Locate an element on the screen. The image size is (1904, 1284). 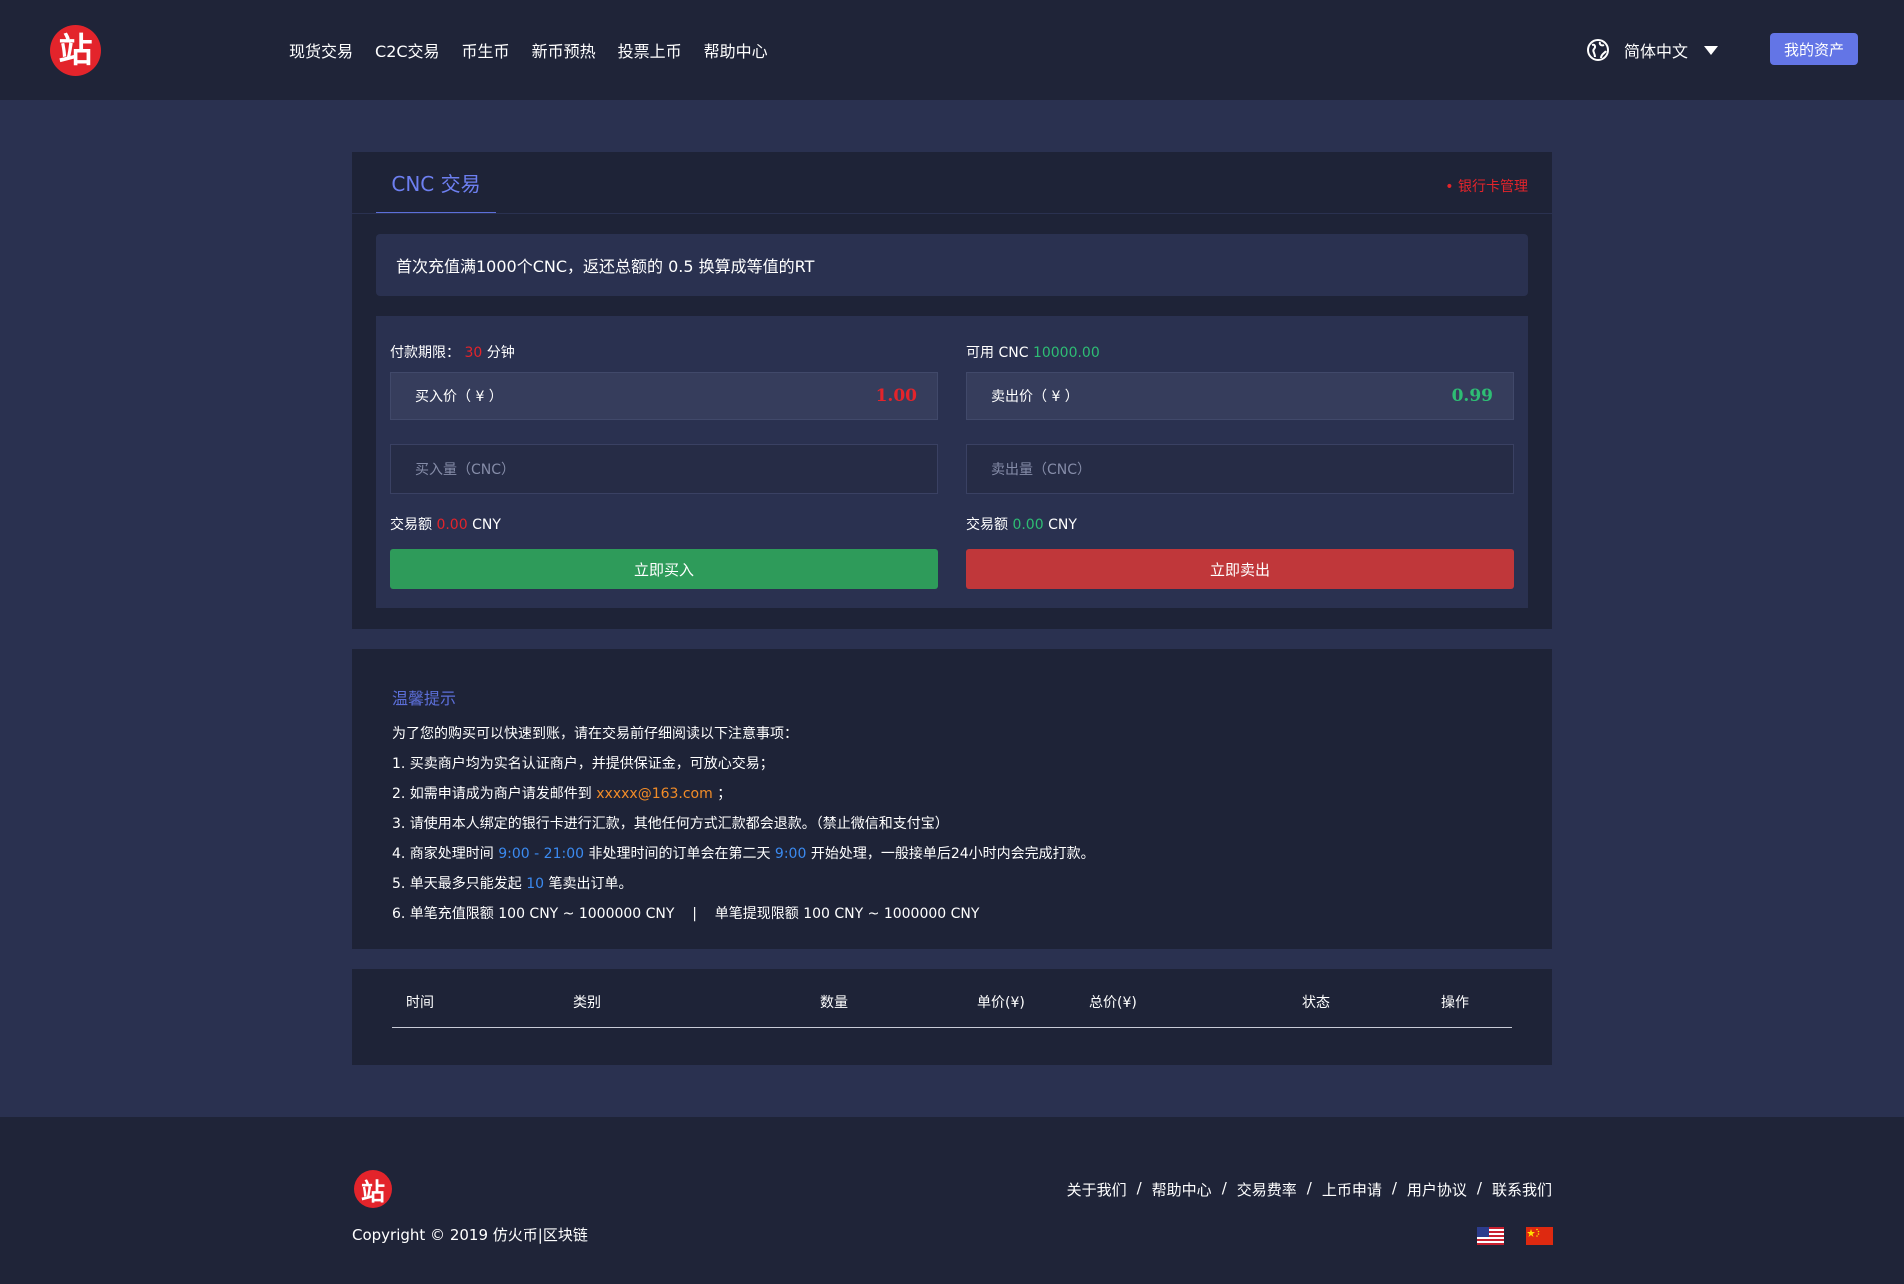
tip-line-5-post: 笔卖出订单。 is located at coordinates (588, 884).